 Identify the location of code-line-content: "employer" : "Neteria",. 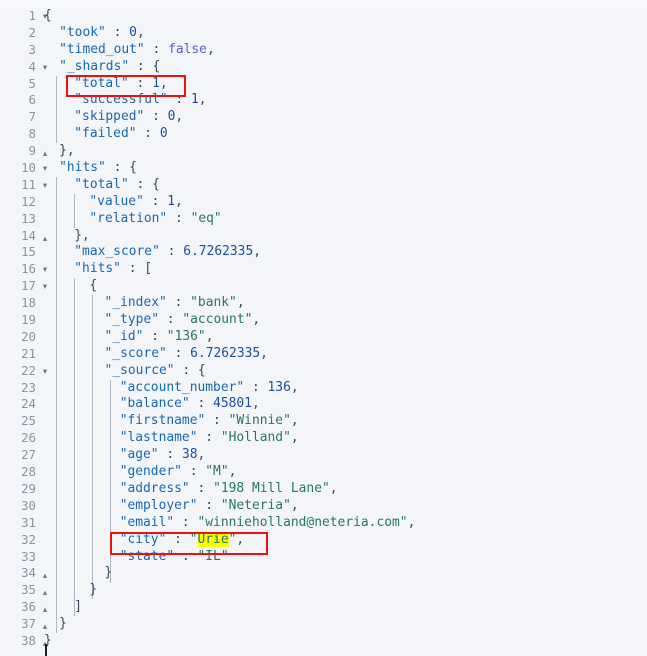
(209, 506).